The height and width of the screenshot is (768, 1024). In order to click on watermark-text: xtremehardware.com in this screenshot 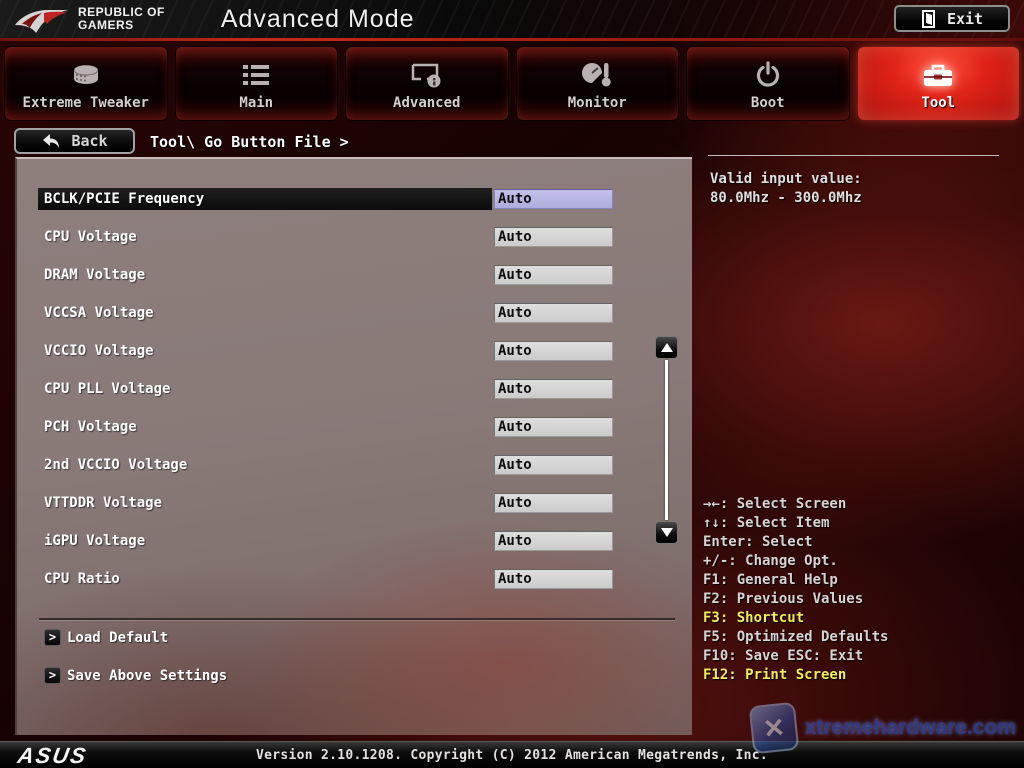, I will do `click(910, 727)`.